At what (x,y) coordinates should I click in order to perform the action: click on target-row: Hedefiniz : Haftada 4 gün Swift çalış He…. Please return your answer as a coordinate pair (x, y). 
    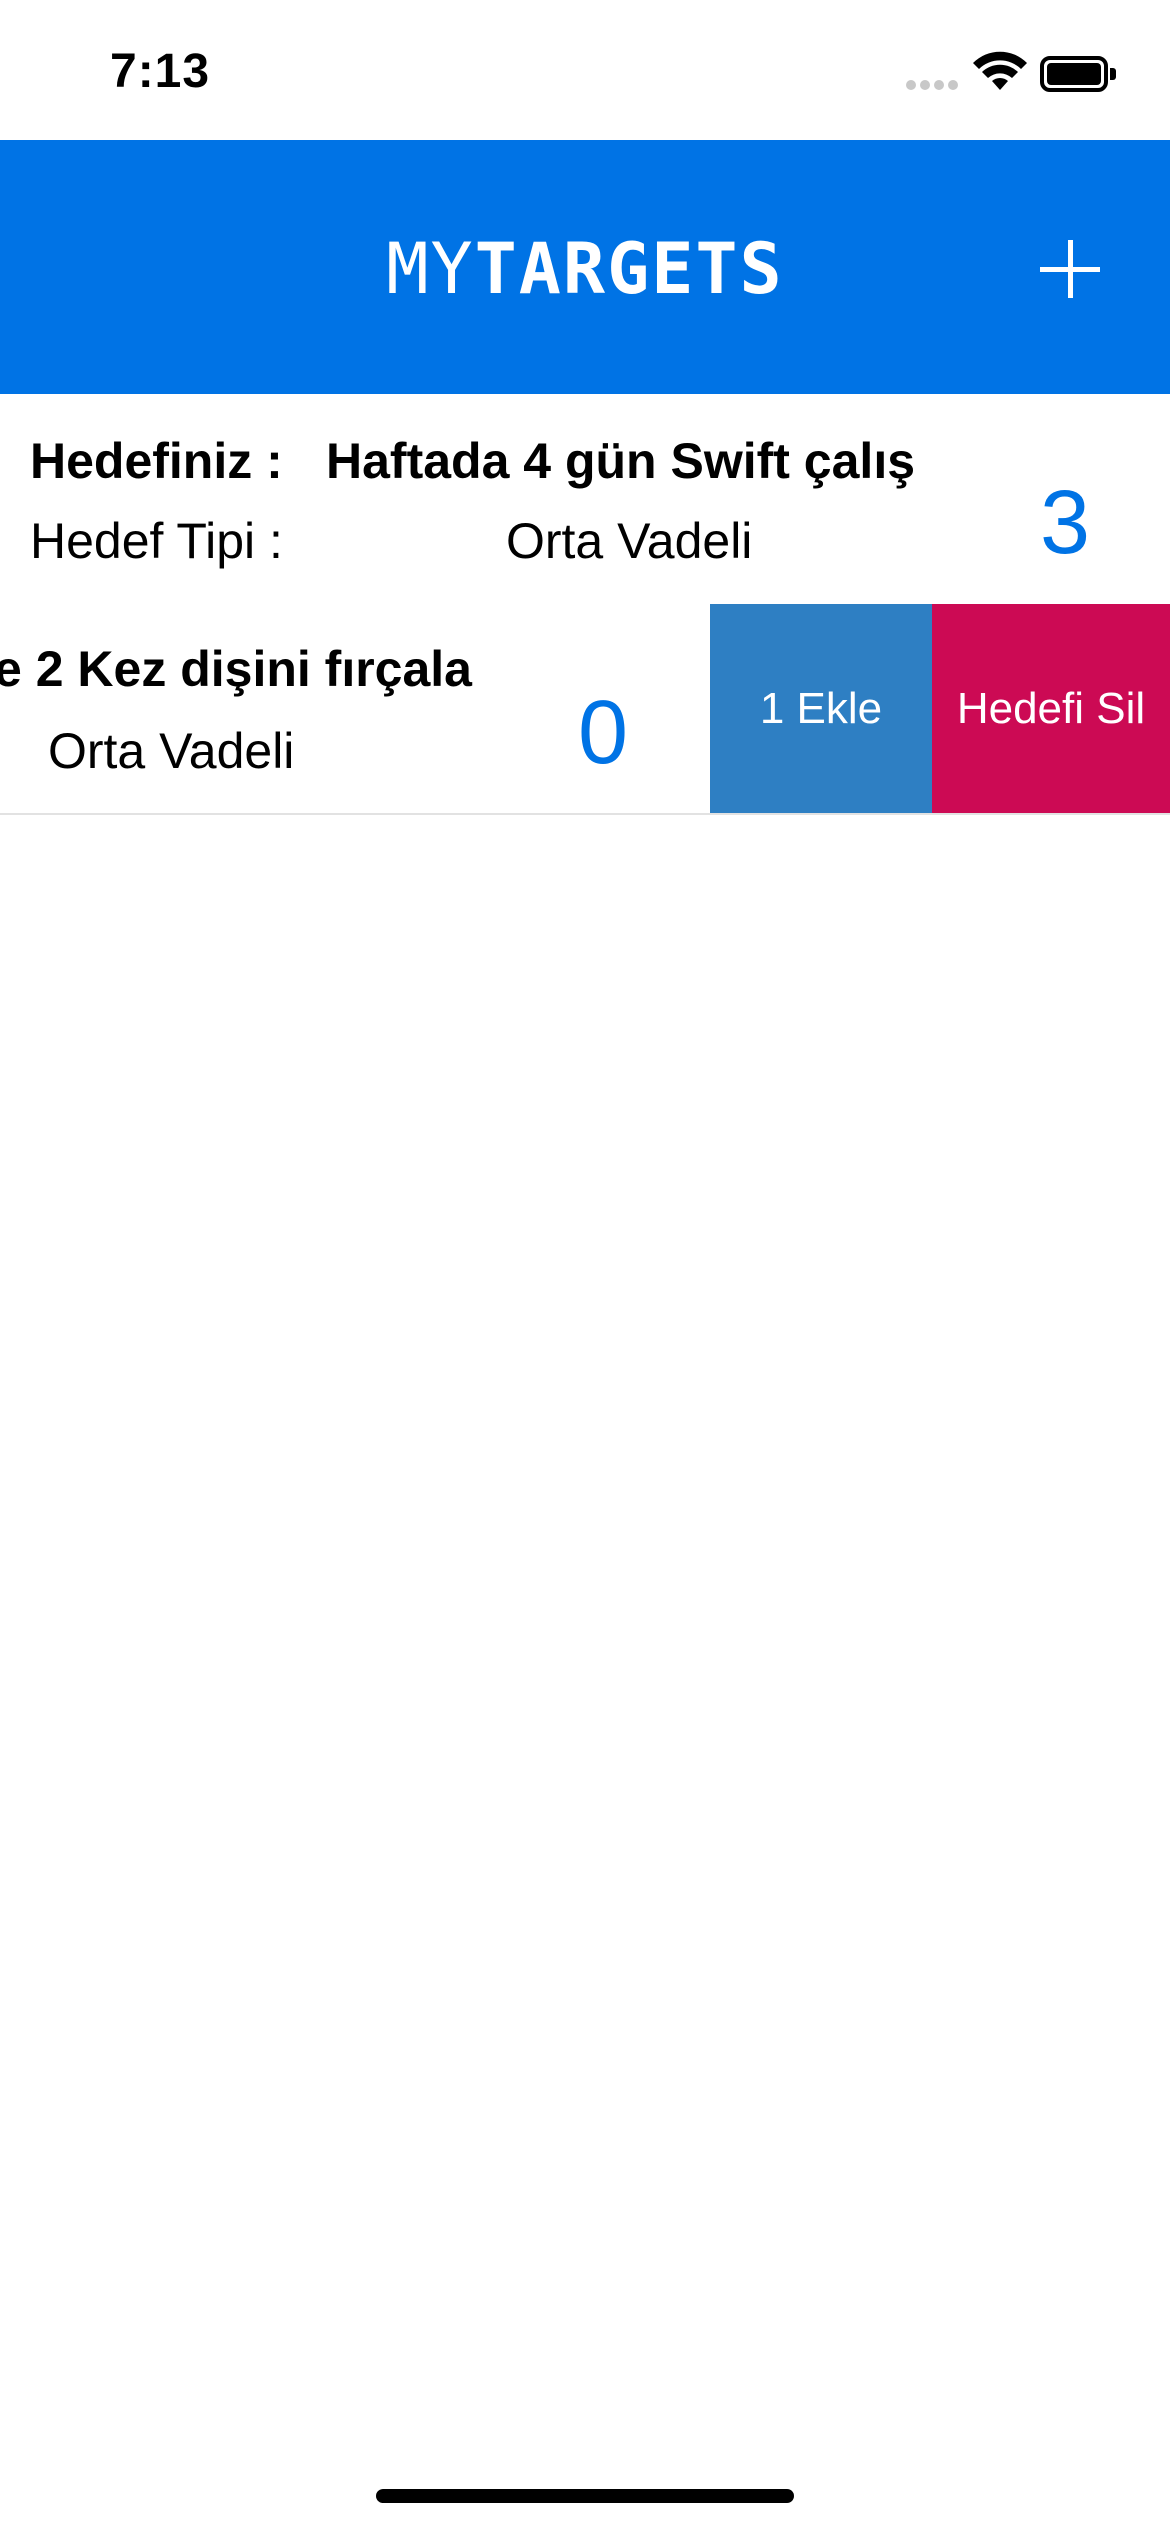
    Looking at the image, I should click on (585, 499).